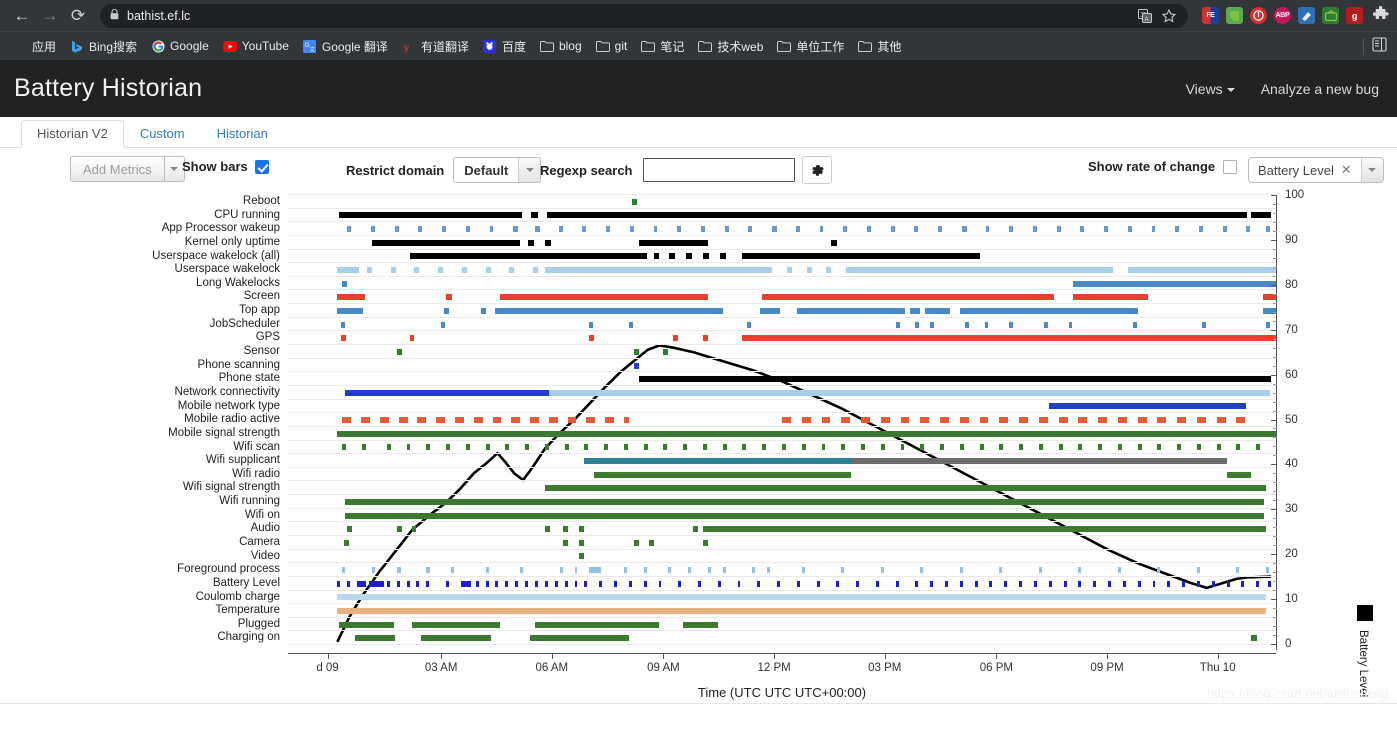  Describe the element at coordinates (1371, 170) in the screenshot. I see `chevron-down-icon` at that location.